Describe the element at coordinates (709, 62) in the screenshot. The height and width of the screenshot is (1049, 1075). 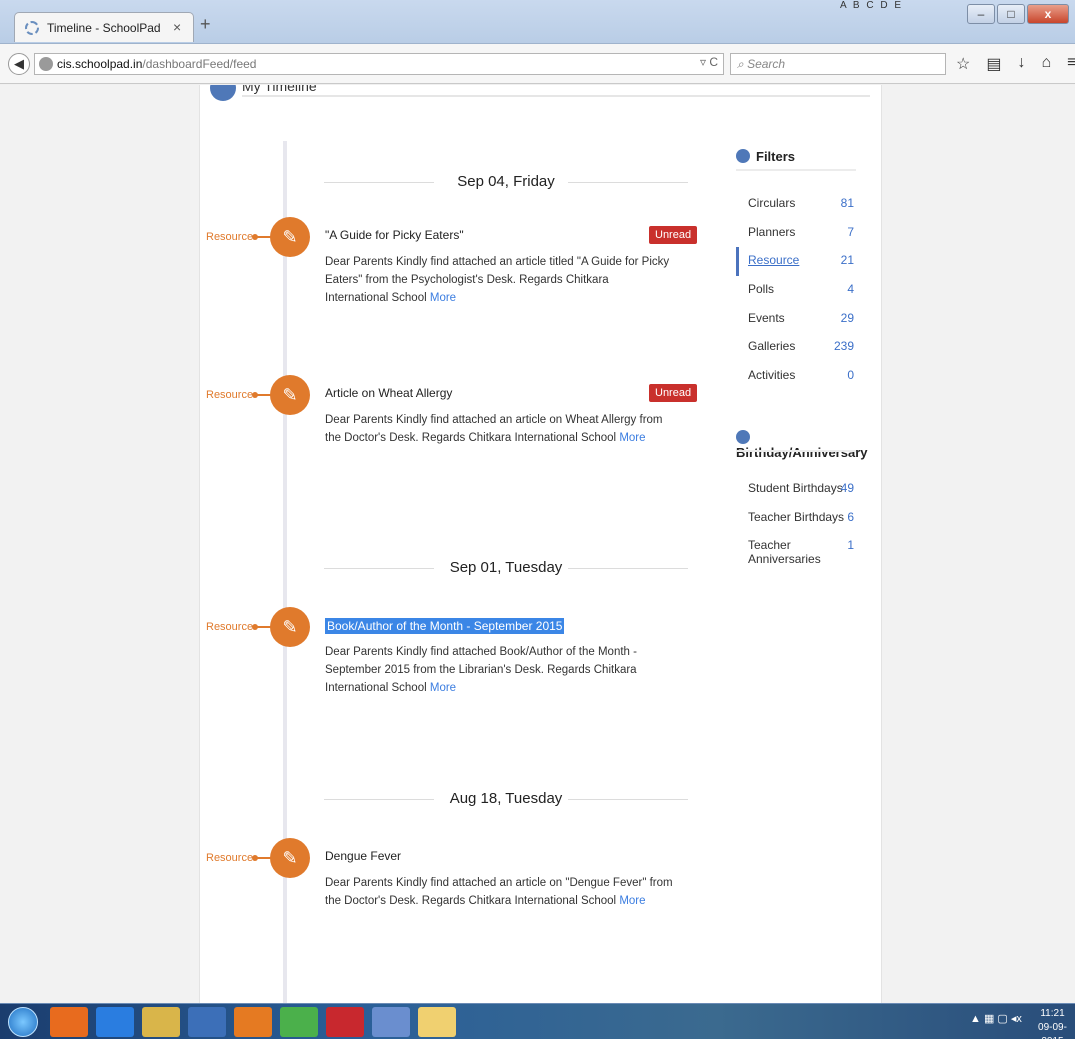
I see `reload-icon: ▿ C` at that location.